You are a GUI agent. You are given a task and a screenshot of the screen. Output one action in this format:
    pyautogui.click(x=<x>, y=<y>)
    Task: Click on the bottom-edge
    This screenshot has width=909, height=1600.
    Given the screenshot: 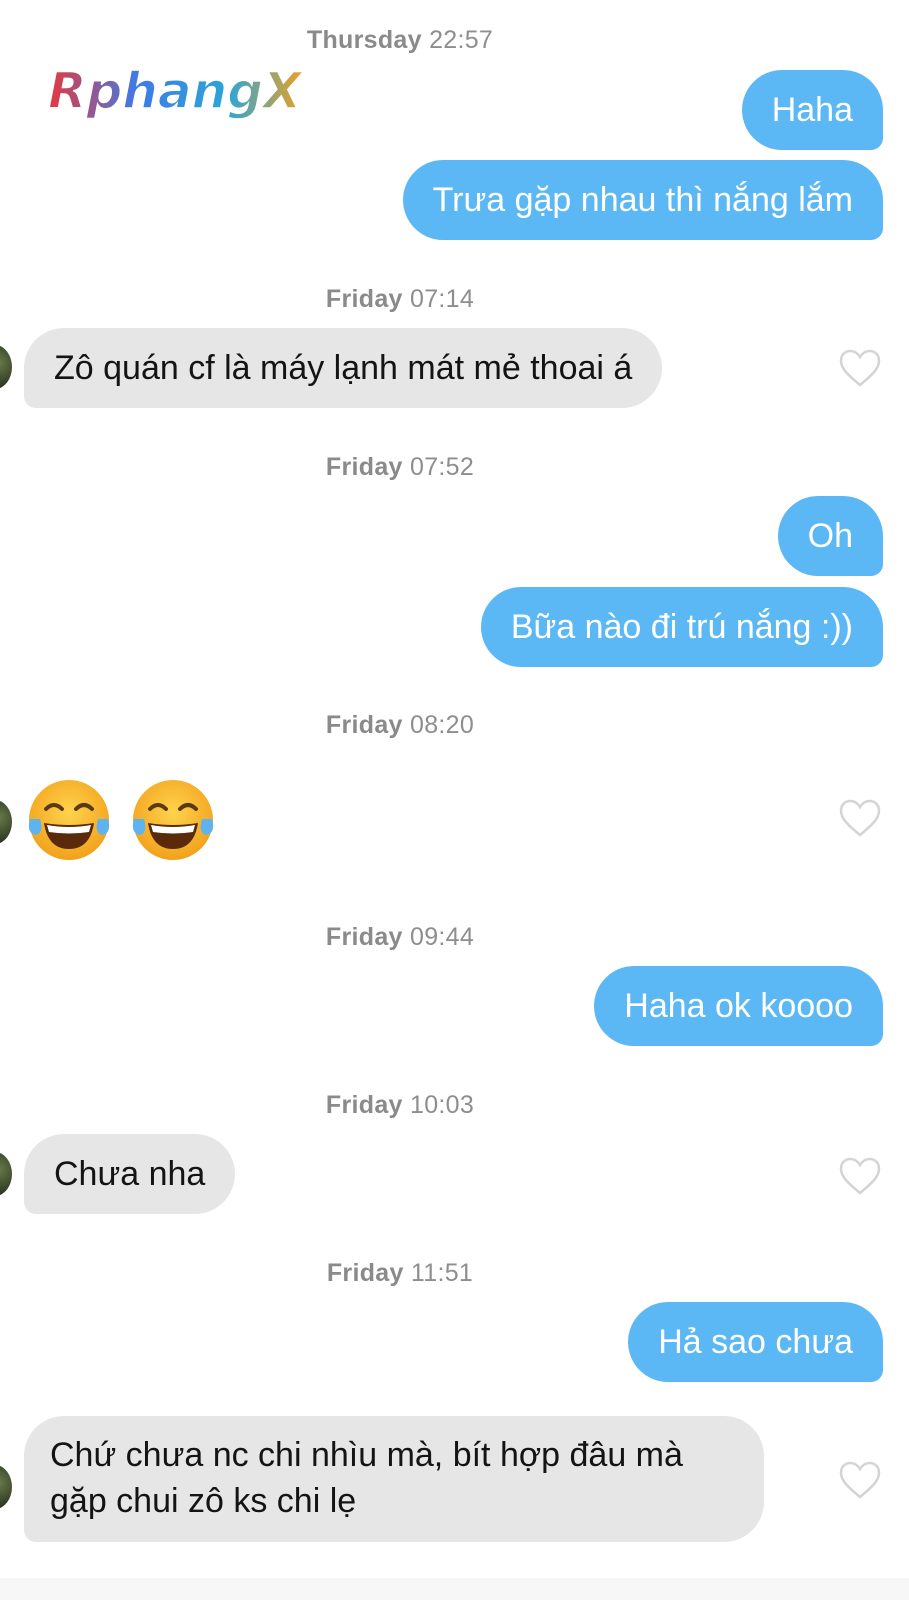 What is the action you would take?
    pyautogui.click(x=454, y=1589)
    